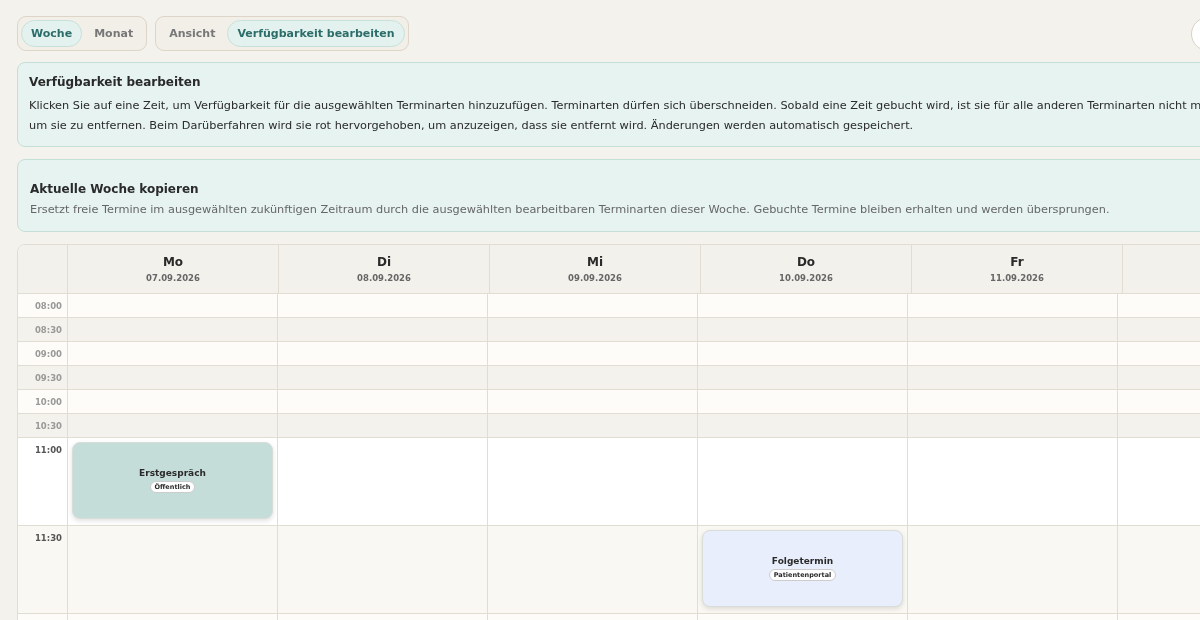 This screenshot has height=620, width=1200. I want to click on day-date: 08.09.2026, so click(384, 278).